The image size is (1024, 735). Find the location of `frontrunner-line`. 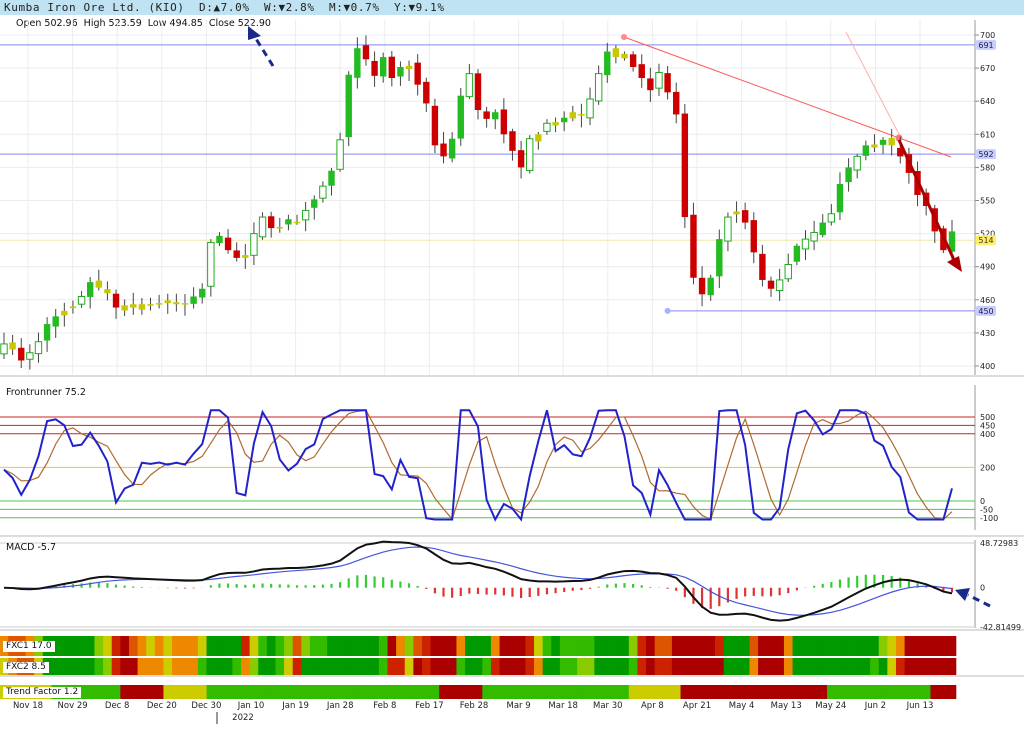

frontrunner-line is located at coordinates (478, 465).